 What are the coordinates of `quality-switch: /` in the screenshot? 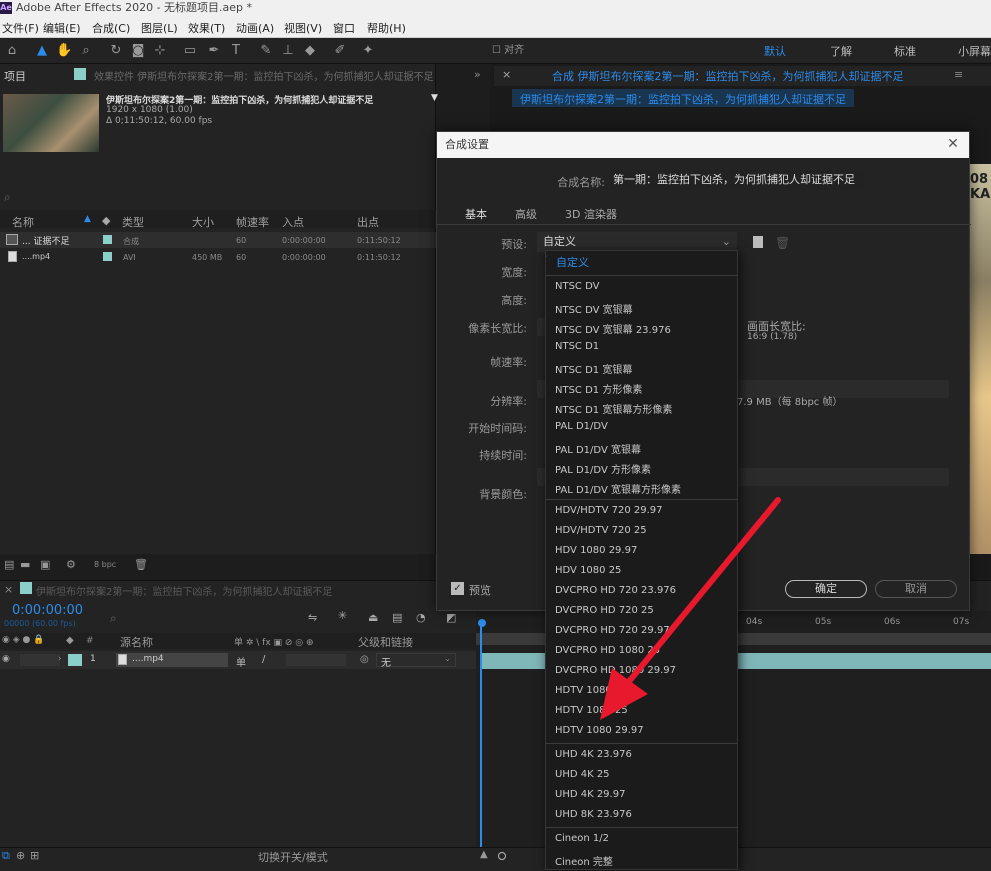 It's located at (263, 659).